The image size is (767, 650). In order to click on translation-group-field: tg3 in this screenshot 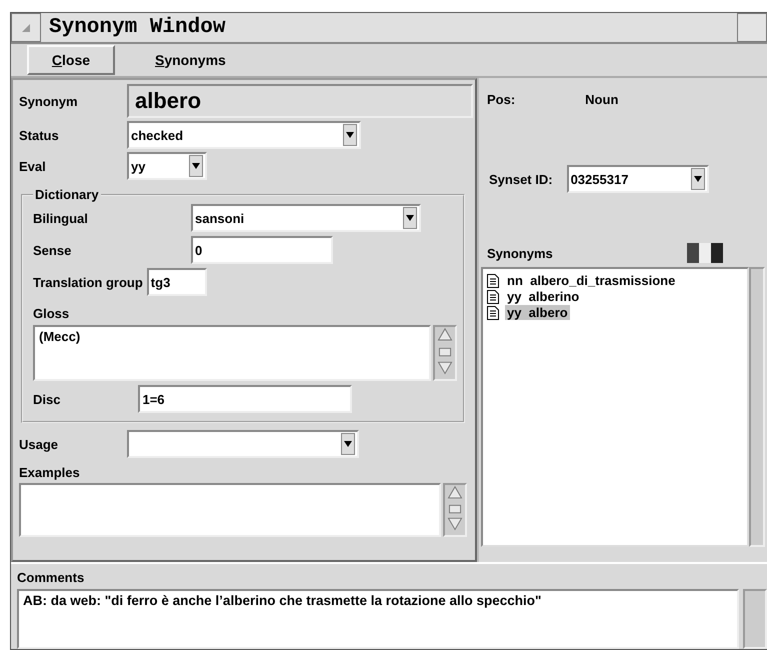, I will do `click(176, 282)`.